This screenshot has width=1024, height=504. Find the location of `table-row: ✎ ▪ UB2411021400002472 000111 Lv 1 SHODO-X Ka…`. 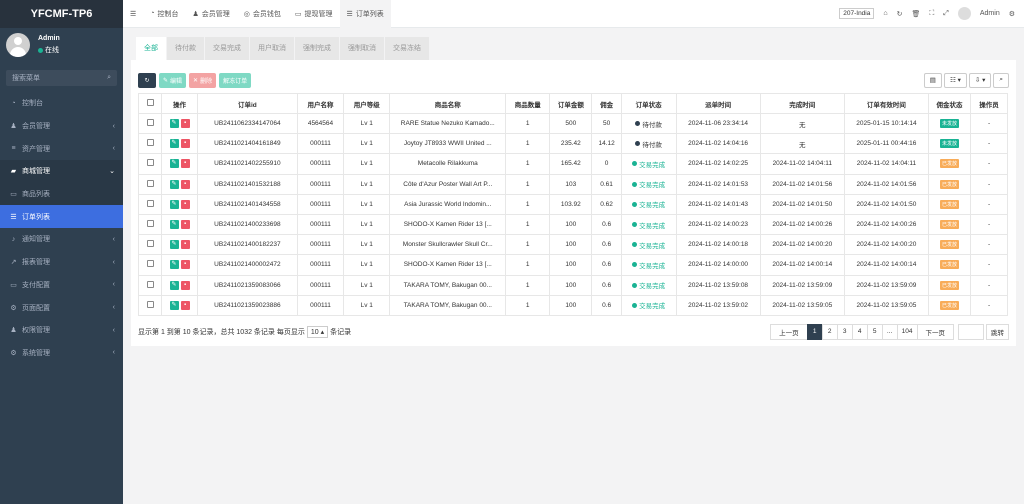

table-row: ✎ ▪ UB2411021400002472 000111 Lv 1 SHODO-X Ka… is located at coordinates (572, 265).